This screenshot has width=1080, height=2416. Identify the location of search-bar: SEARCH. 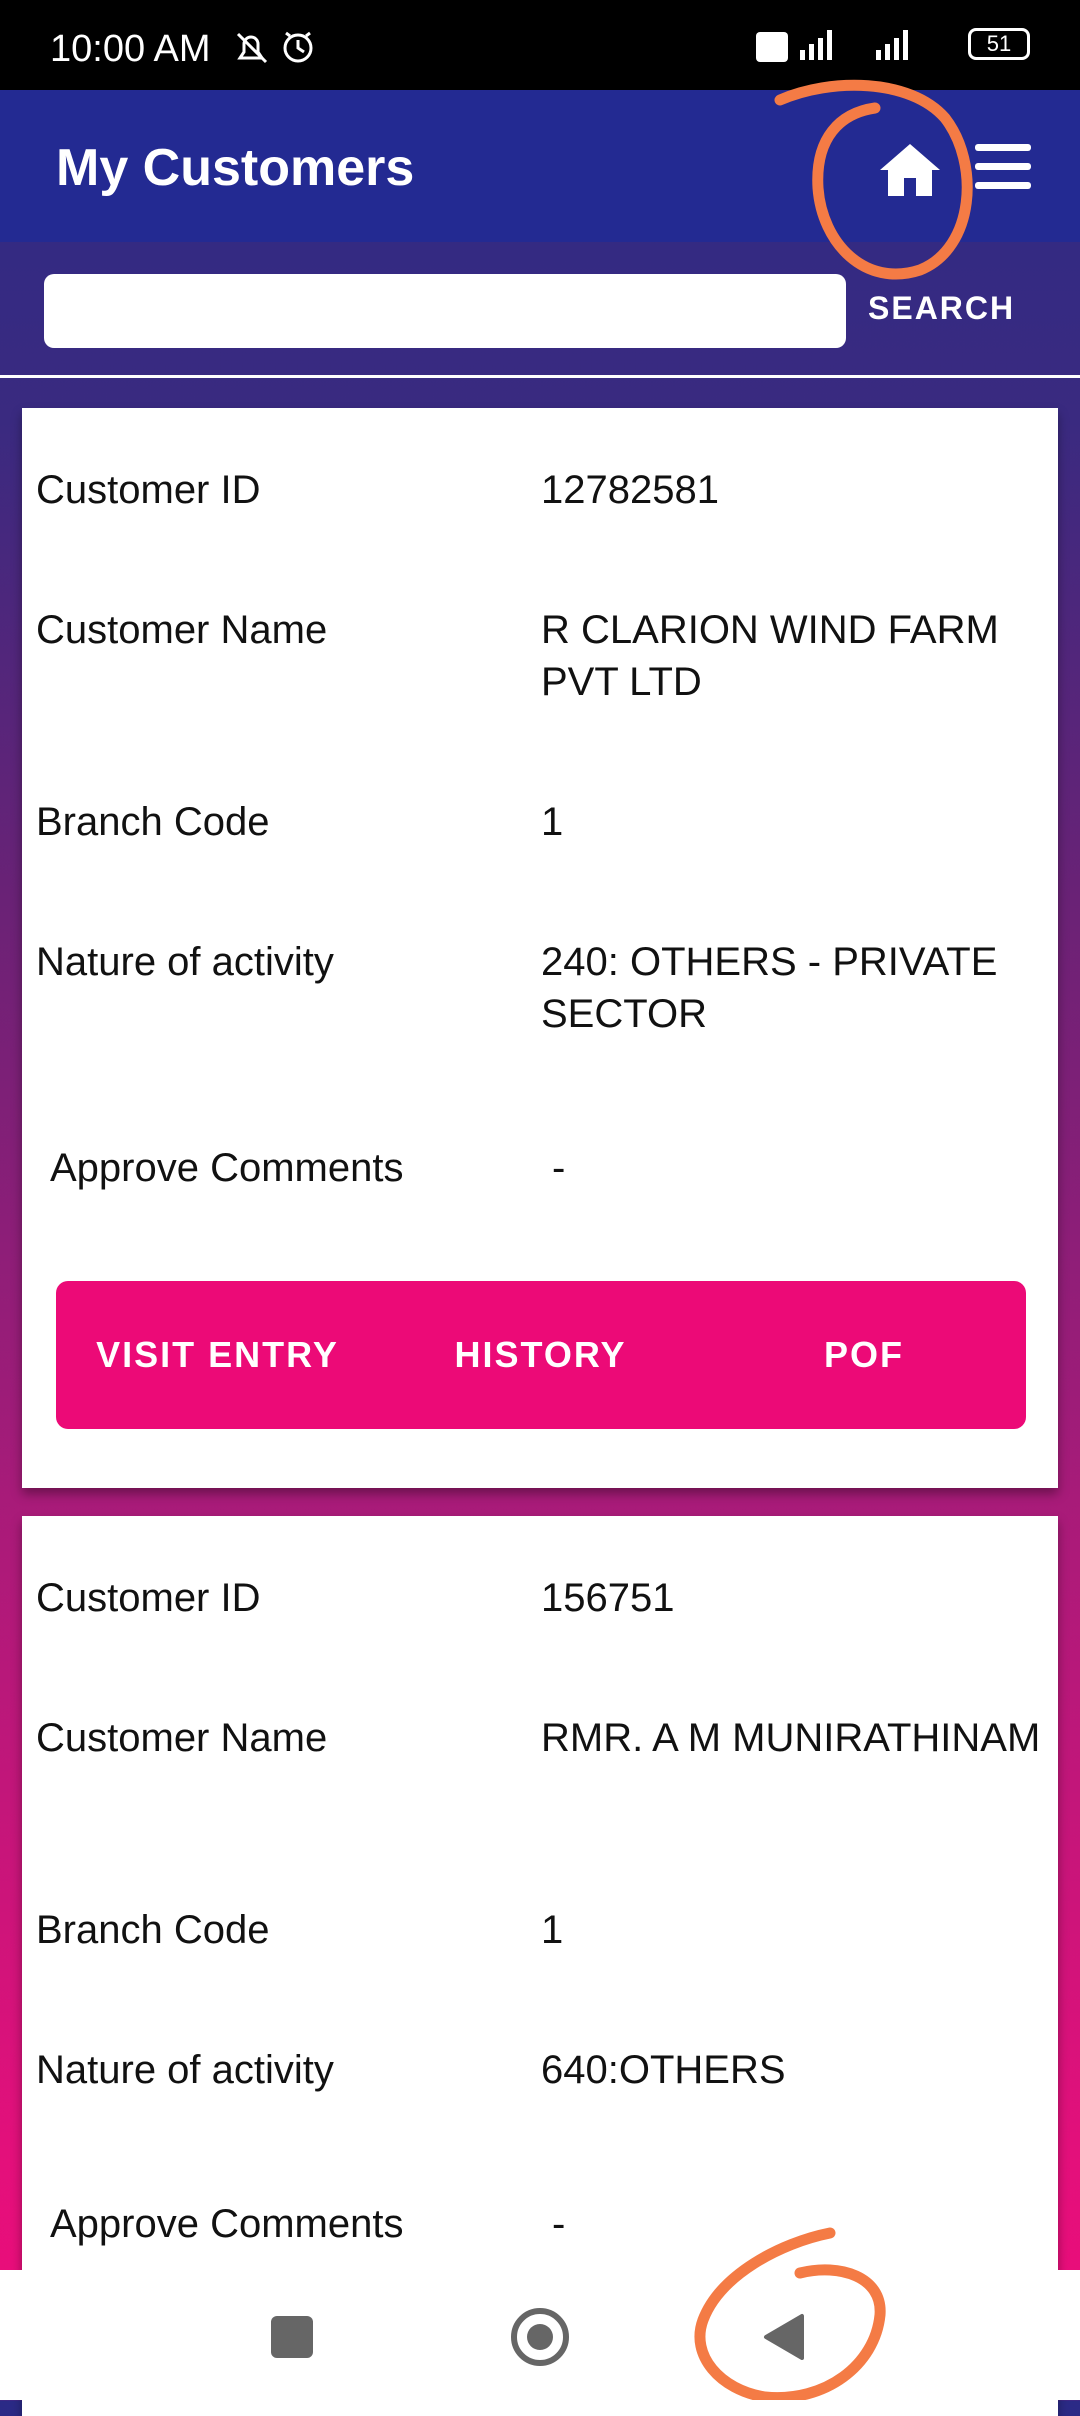
(540, 309).